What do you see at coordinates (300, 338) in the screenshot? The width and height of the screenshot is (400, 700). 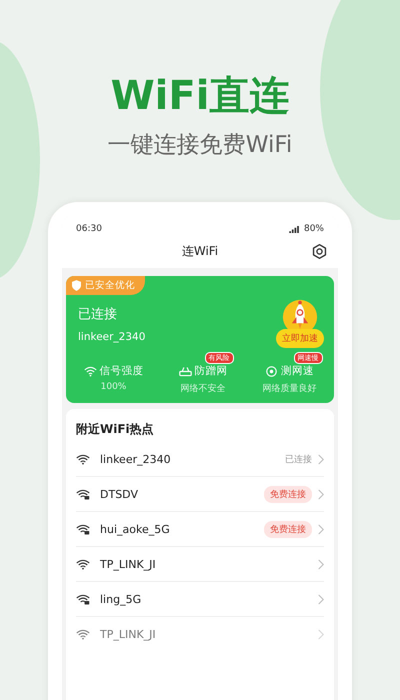 I see `boost-button: 立即加速` at bounding box center [300, 338].